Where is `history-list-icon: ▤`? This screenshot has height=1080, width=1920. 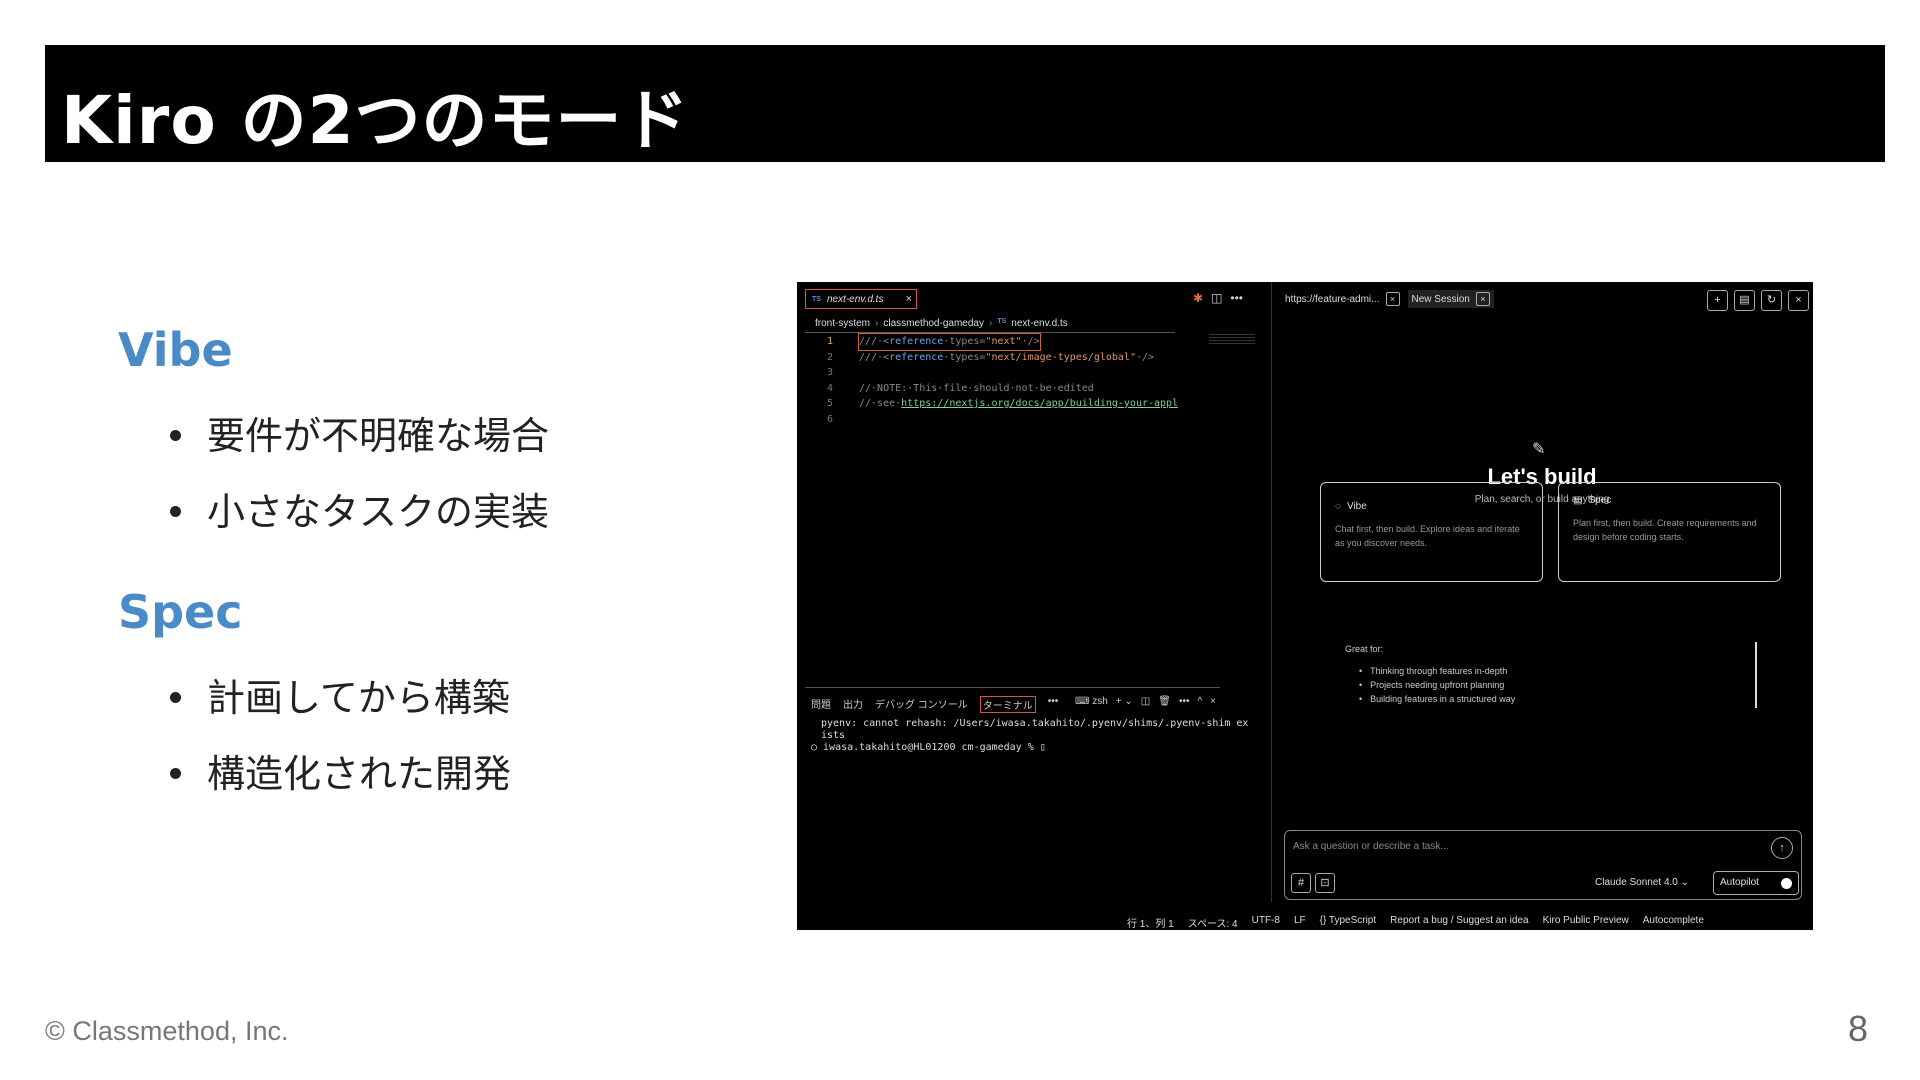 history-list-icon: ▤ is located at coordinates (1744, 300).